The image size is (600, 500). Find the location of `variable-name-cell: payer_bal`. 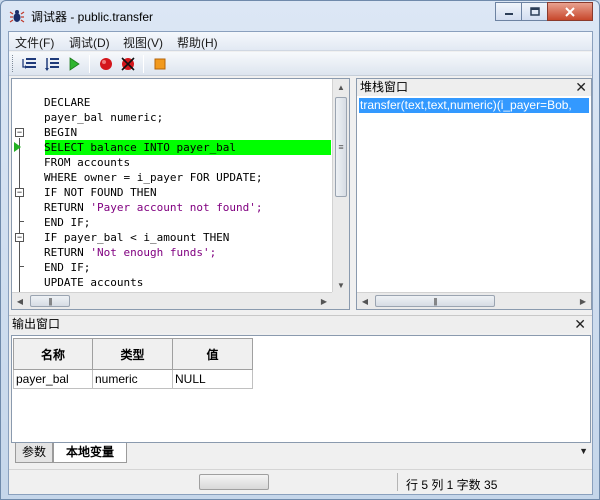

variable-name-cell: payer_bal is located at coordinates (53, 379).